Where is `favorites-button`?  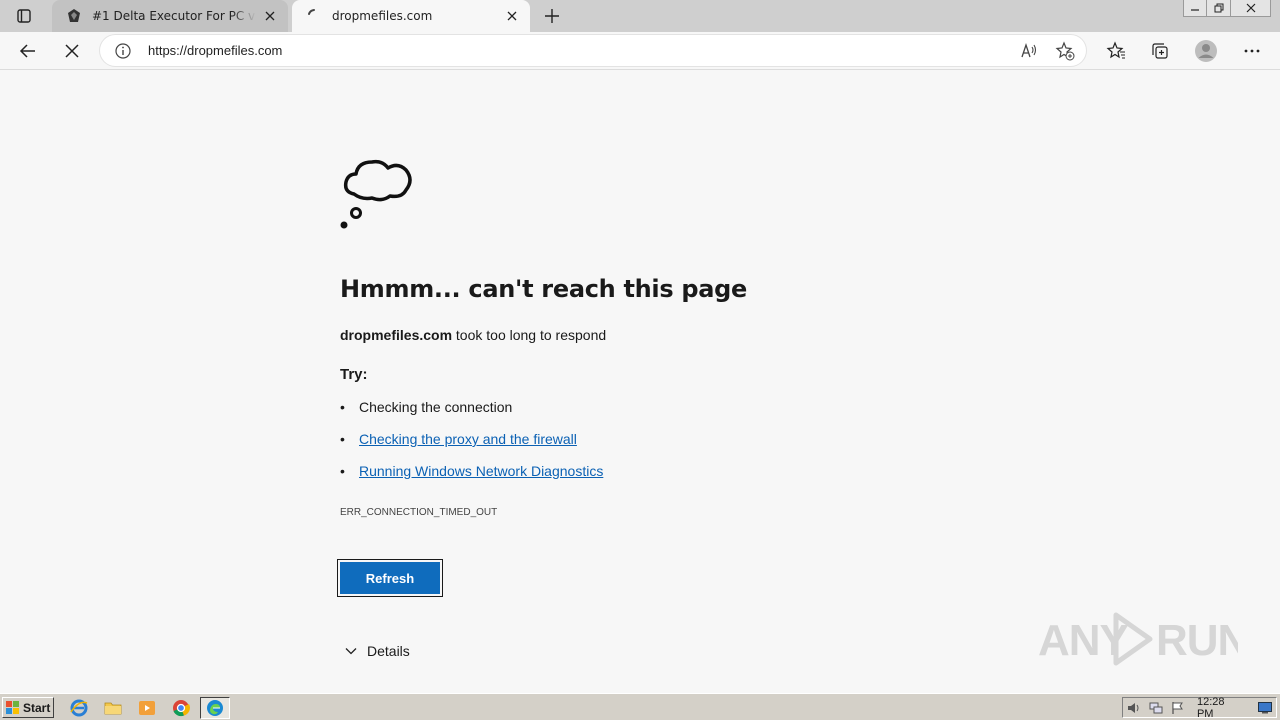
favorites-button is located at coordinates (1116, 51).